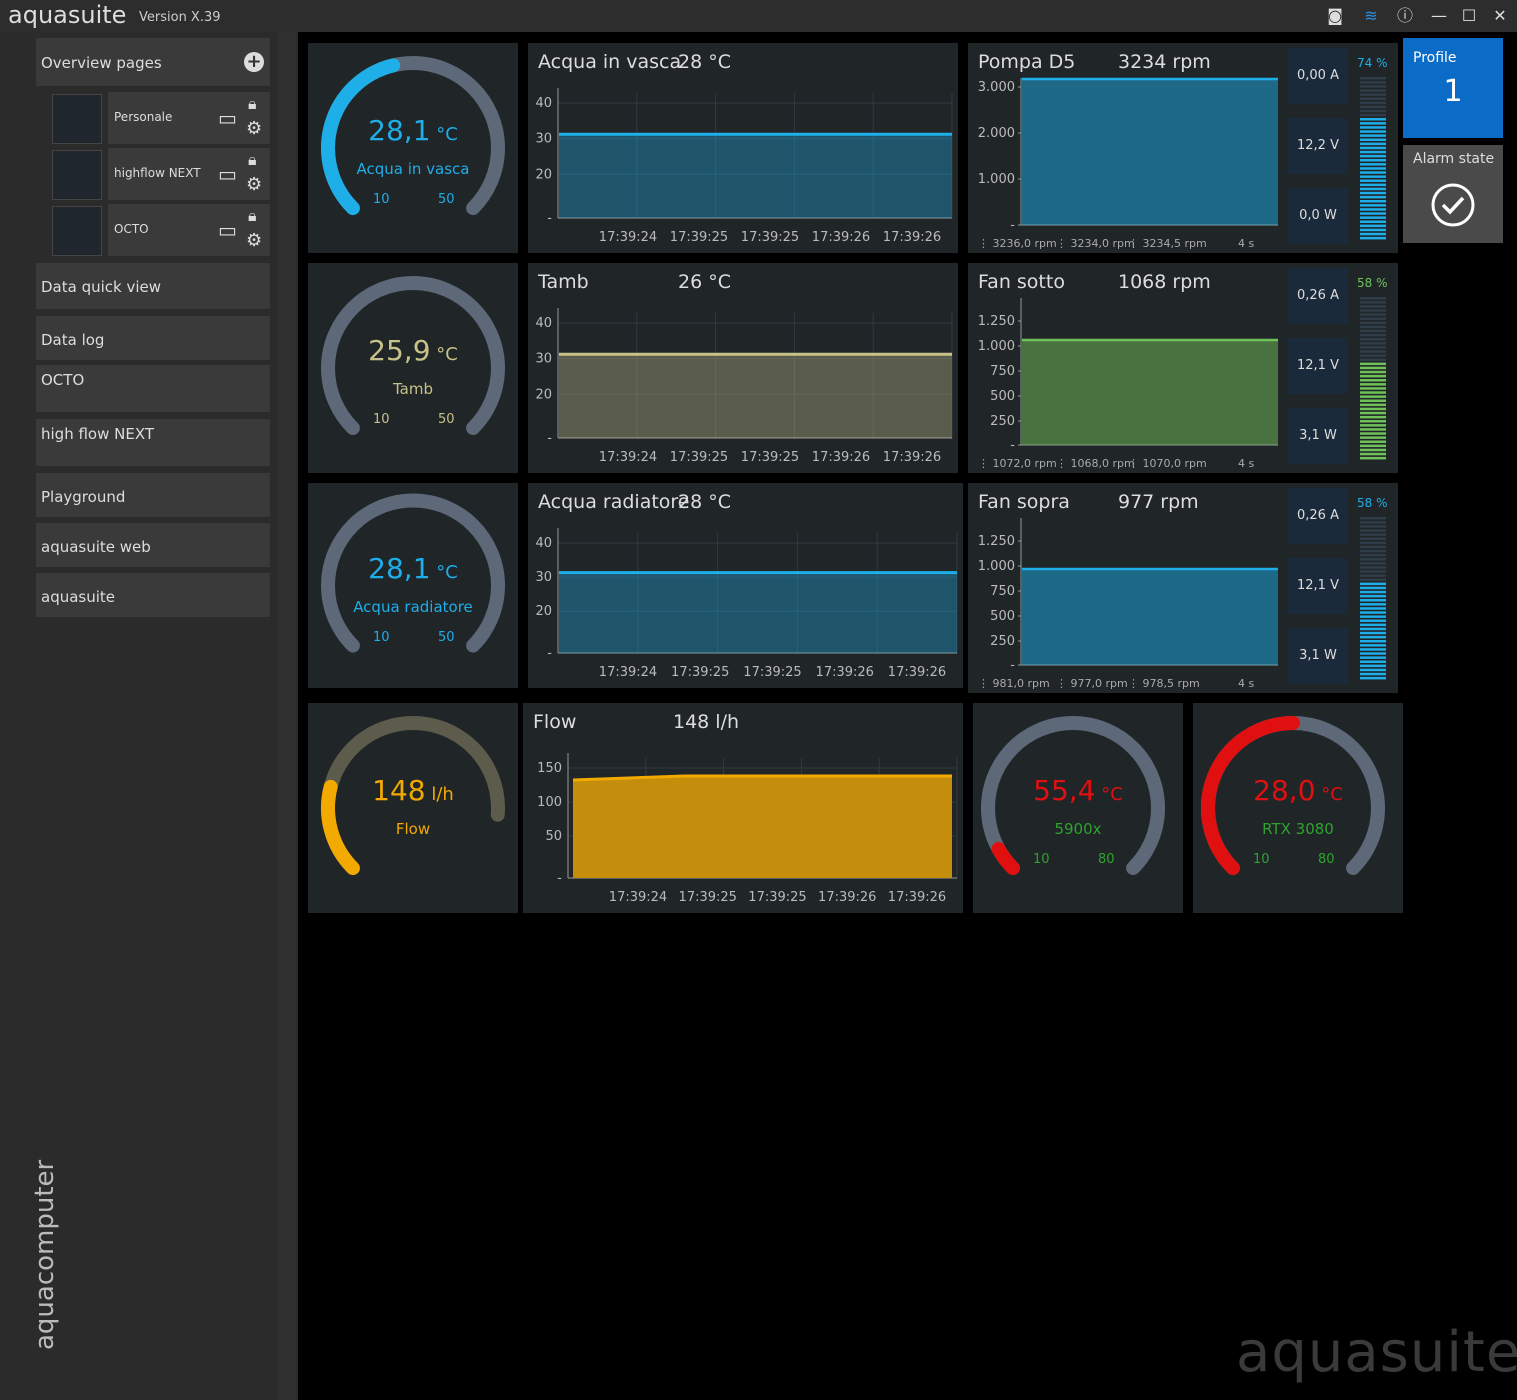  I want to click on overview-page-highflow-next: highflow NEXT ▭ 🔒︎ ⚙, so click(189, 174).